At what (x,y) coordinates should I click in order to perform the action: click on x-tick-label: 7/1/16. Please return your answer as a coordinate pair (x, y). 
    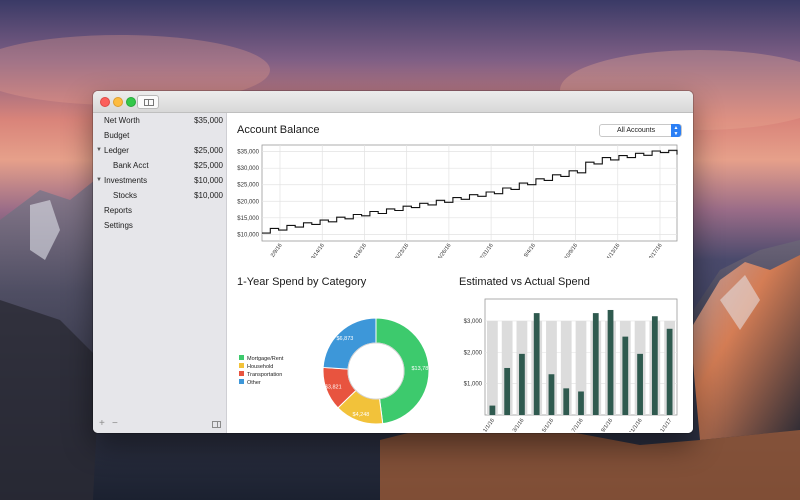
    Looking at the image, I should click on (578, 425).